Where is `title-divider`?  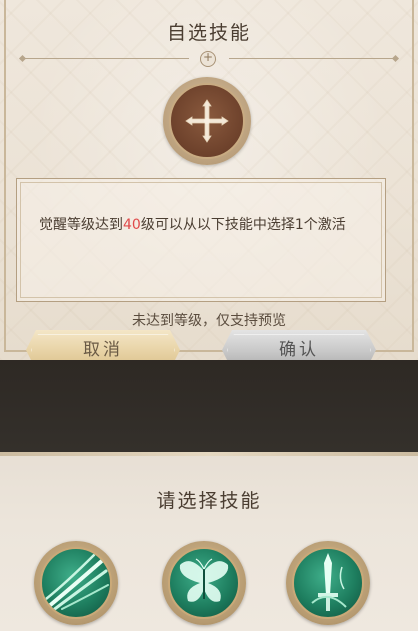 title-divider is located at coordinates (209, 58).